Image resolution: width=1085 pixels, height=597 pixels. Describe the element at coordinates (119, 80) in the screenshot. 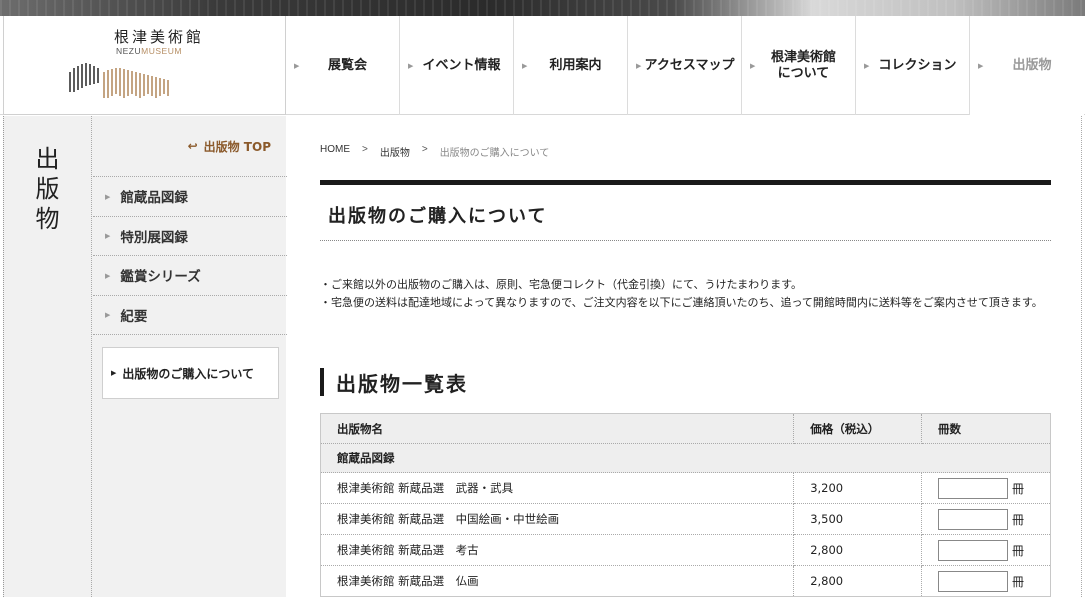

I see `logo-mark-icon` at that location.